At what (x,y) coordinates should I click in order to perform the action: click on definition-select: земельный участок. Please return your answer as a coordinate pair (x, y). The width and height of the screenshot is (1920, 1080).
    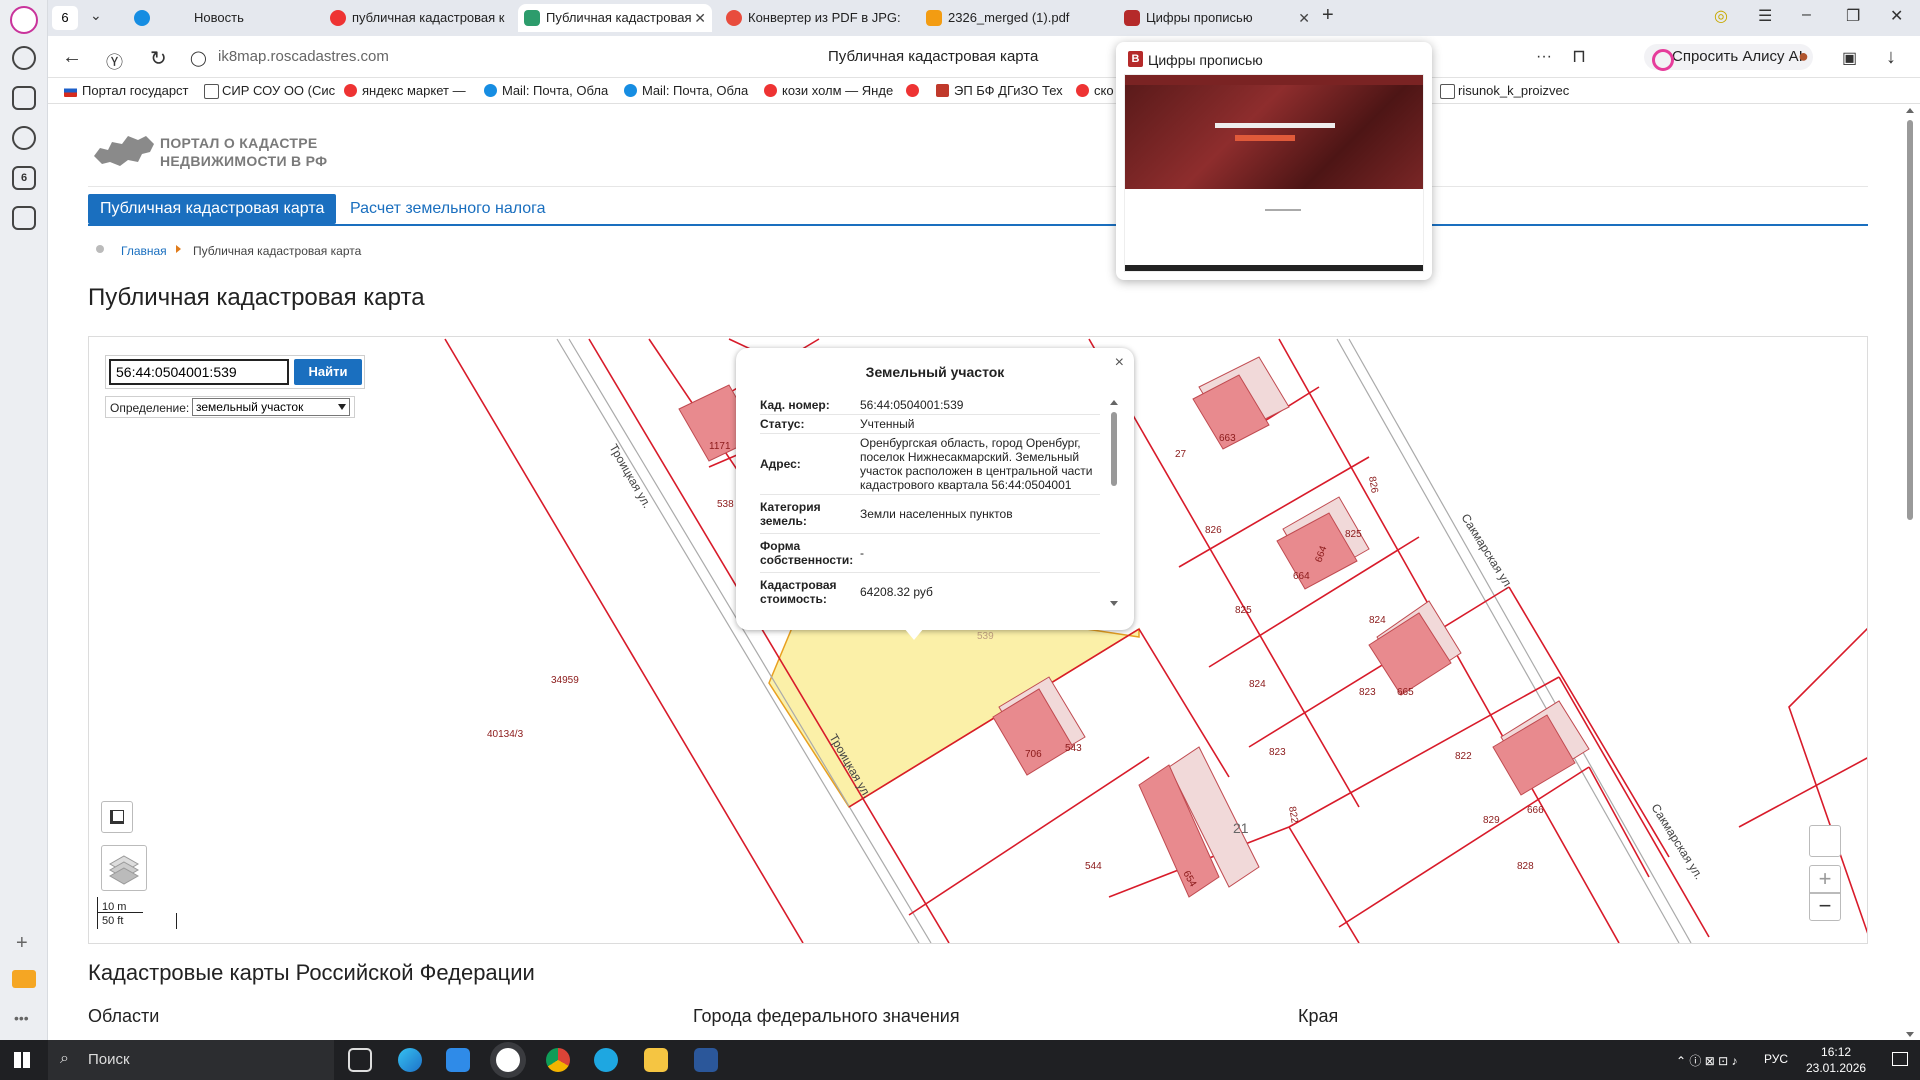
    Looking at the image, I should click on (271, 407).